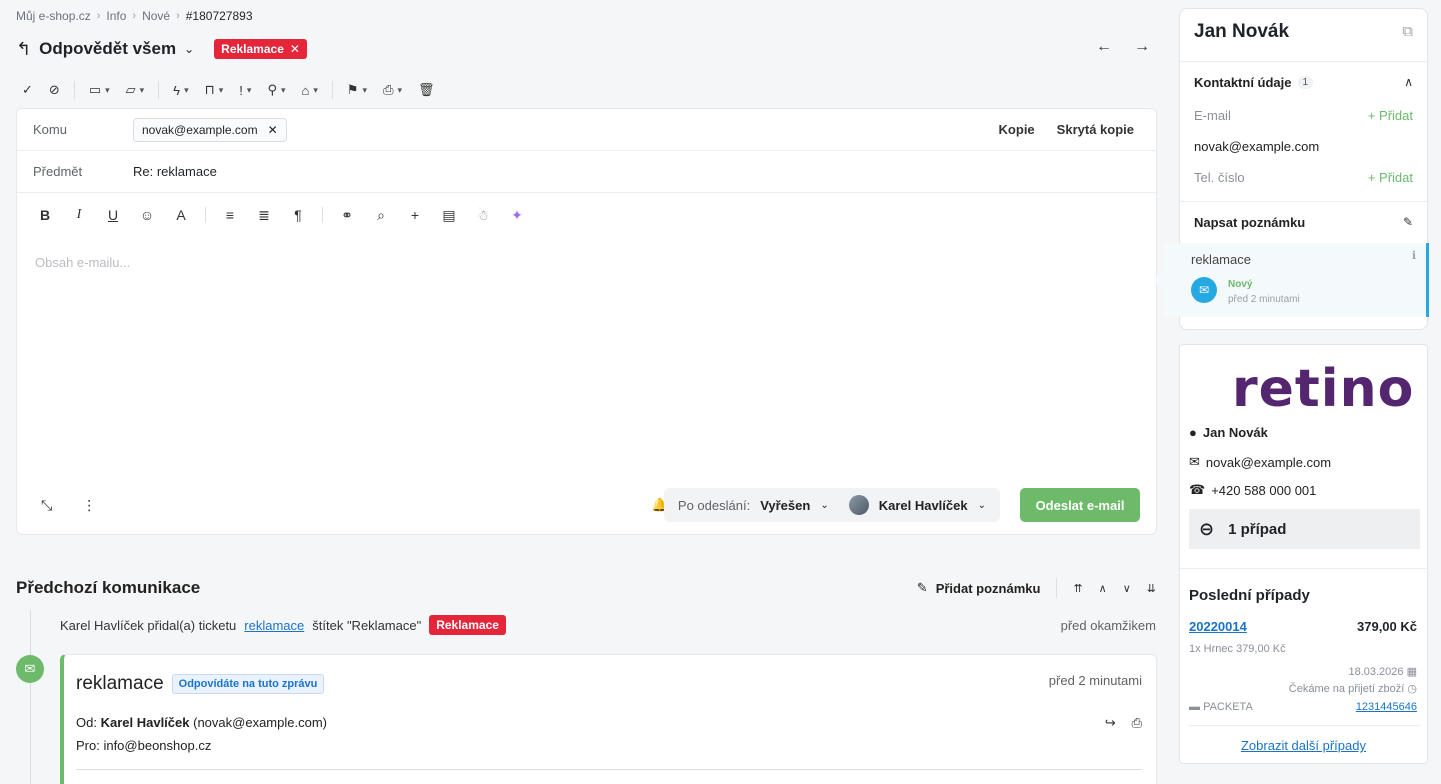  Describe the element at coordinates (1408, 82) in the screenshot. I see `chevron-up-icon: ∧` at that location.